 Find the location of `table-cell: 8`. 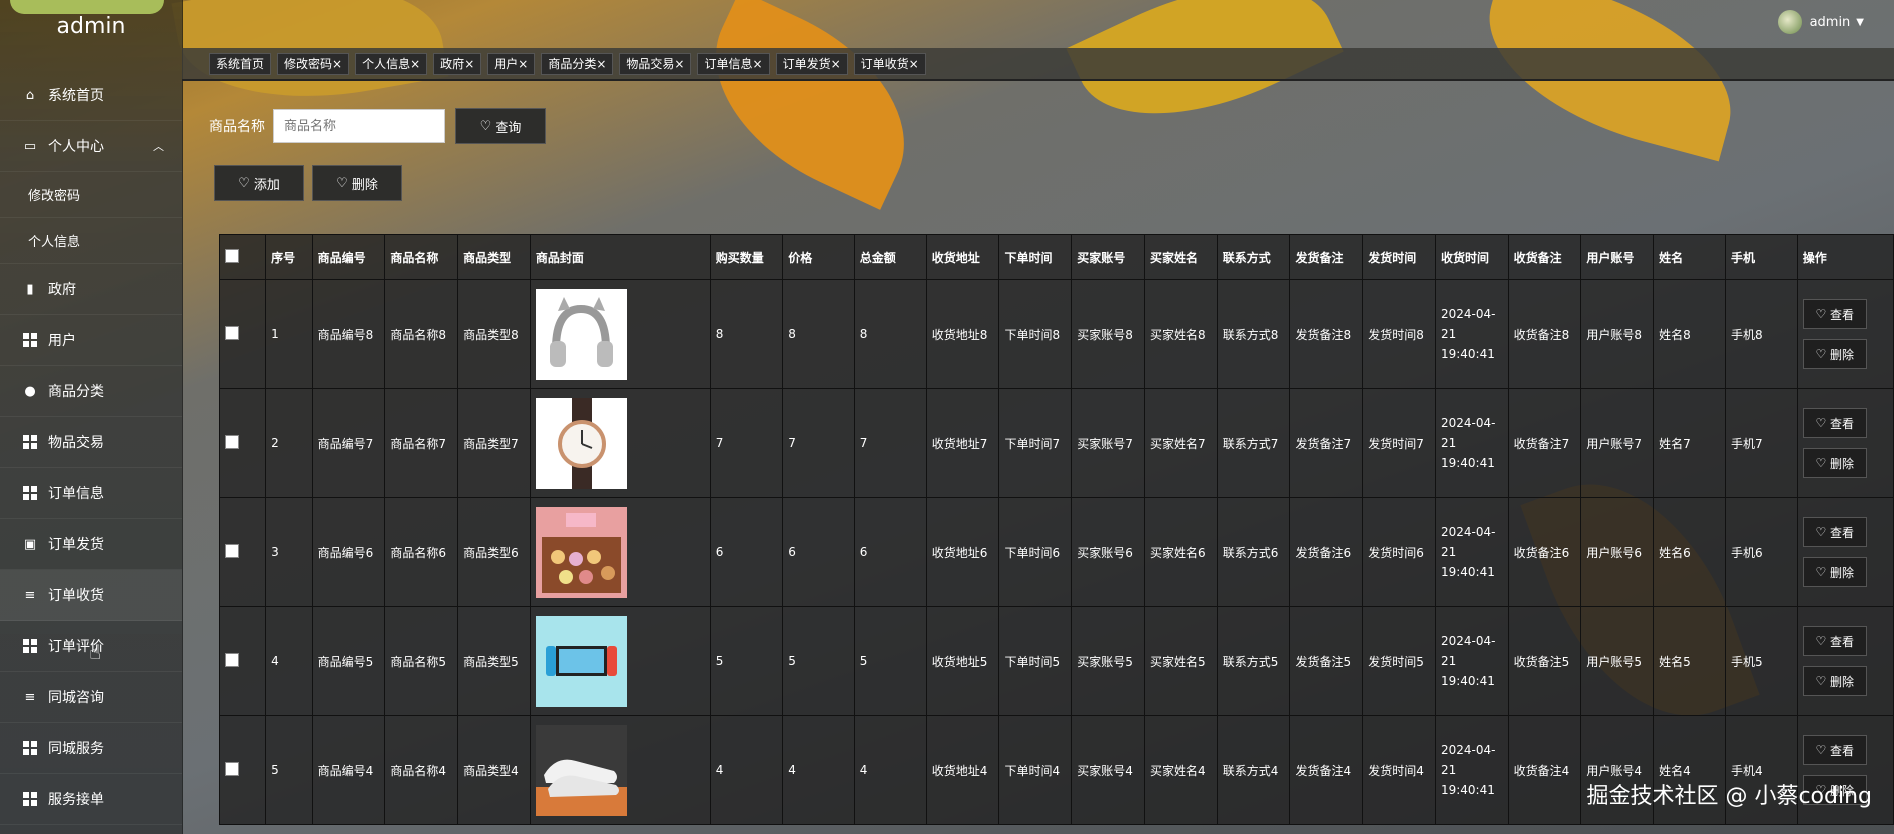

table-cell: 8 is located at coordinates (890, 334).